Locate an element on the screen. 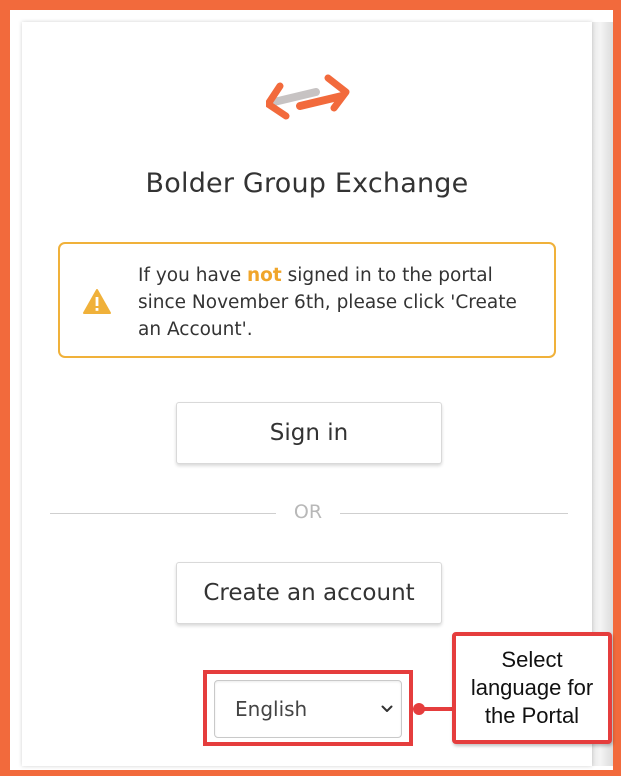  create-account-button: Create an account is located at coordinates (309, 593).